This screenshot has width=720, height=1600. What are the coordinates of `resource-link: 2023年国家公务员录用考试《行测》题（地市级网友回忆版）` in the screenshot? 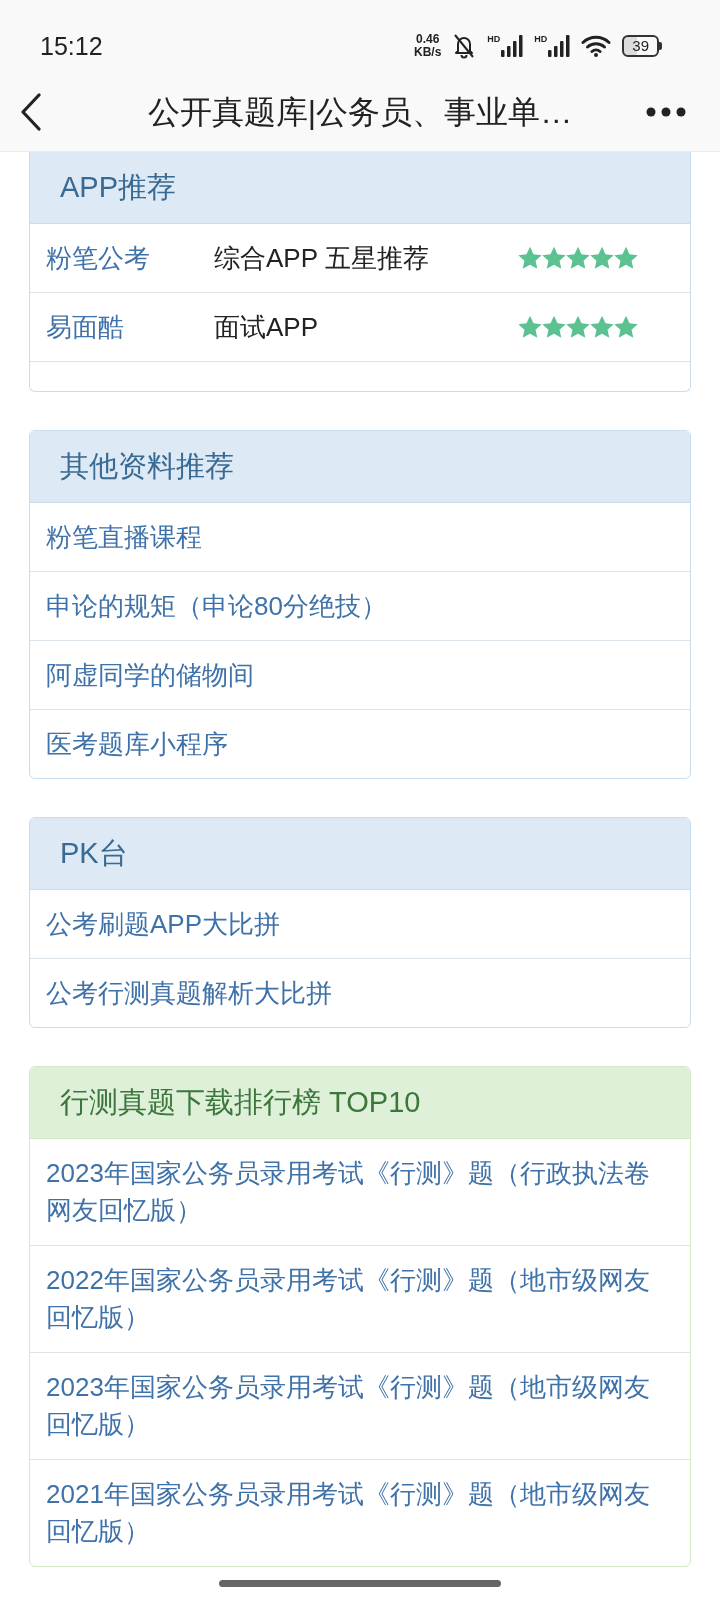 It's located at (360, 1406).